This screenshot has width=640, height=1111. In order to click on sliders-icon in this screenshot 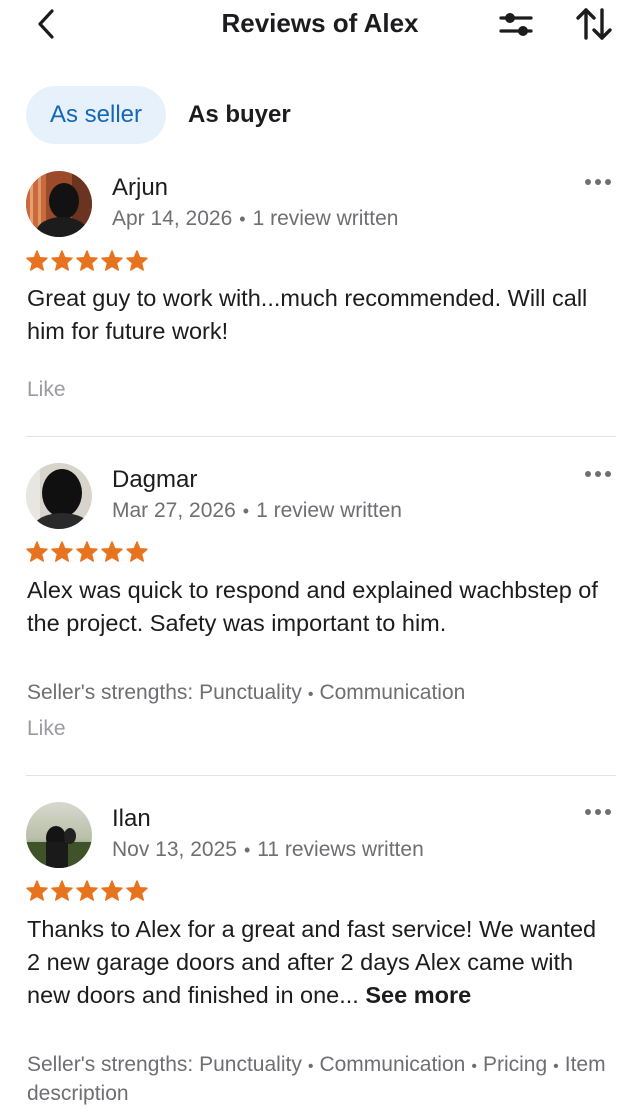, I will do `click(516, 24)`.